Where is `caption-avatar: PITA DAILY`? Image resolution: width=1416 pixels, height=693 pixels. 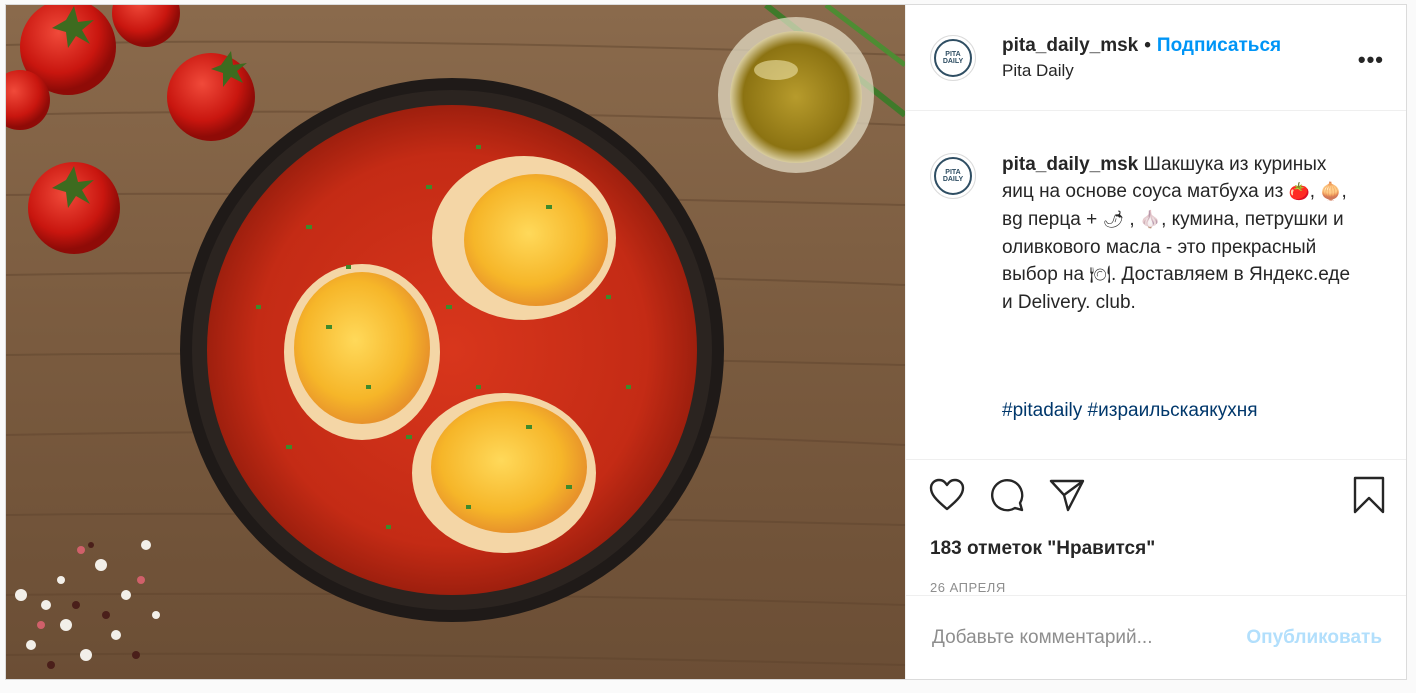
caption-avatar: PITA DAILY is located at coordinates (953, 176).